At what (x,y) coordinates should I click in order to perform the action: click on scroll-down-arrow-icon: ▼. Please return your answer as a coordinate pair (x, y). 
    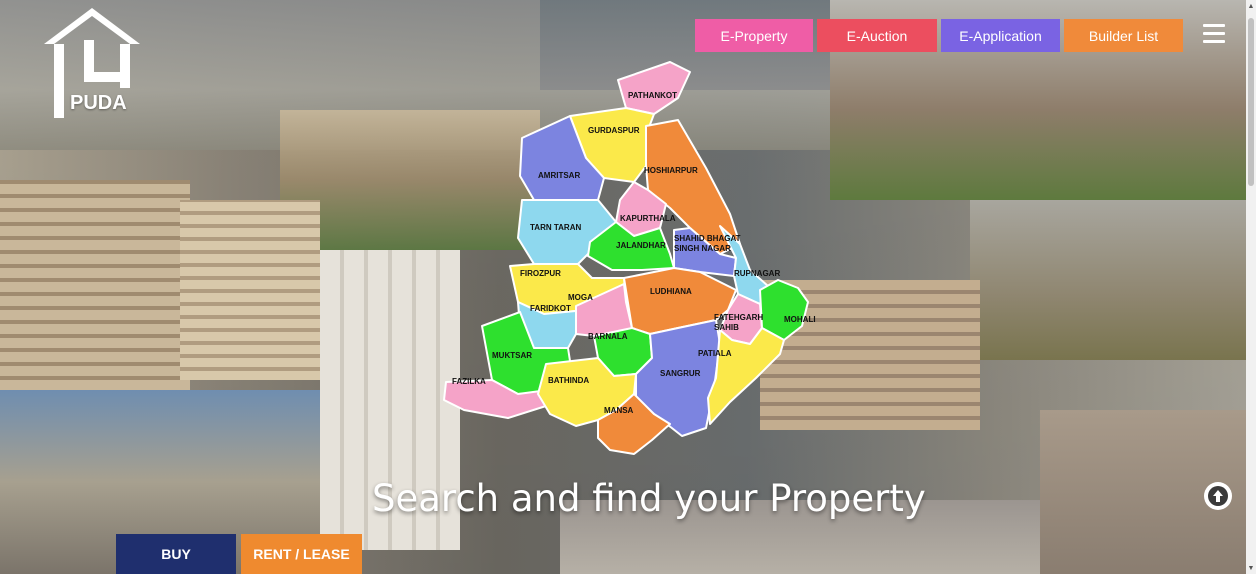
    Looking at the image, I should click on (1251, 568).